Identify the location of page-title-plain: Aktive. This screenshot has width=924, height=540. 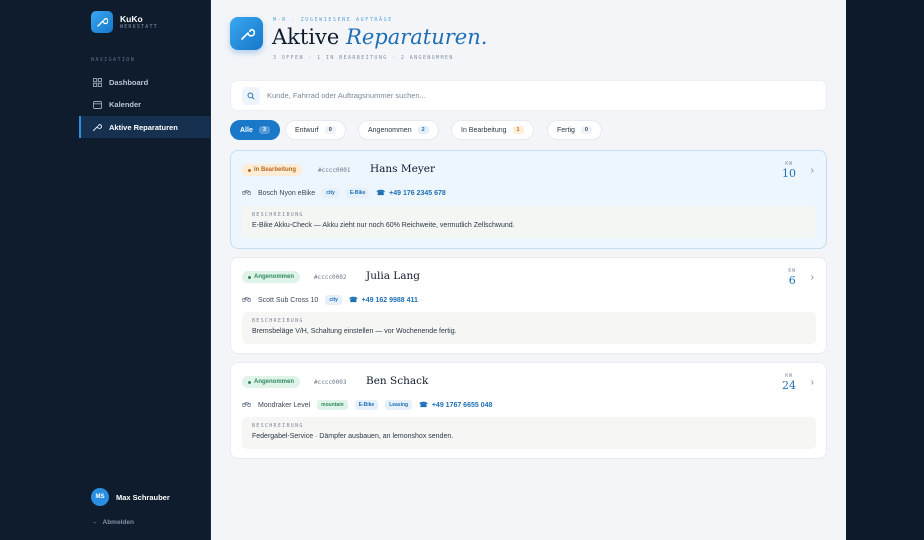
(306, 37).